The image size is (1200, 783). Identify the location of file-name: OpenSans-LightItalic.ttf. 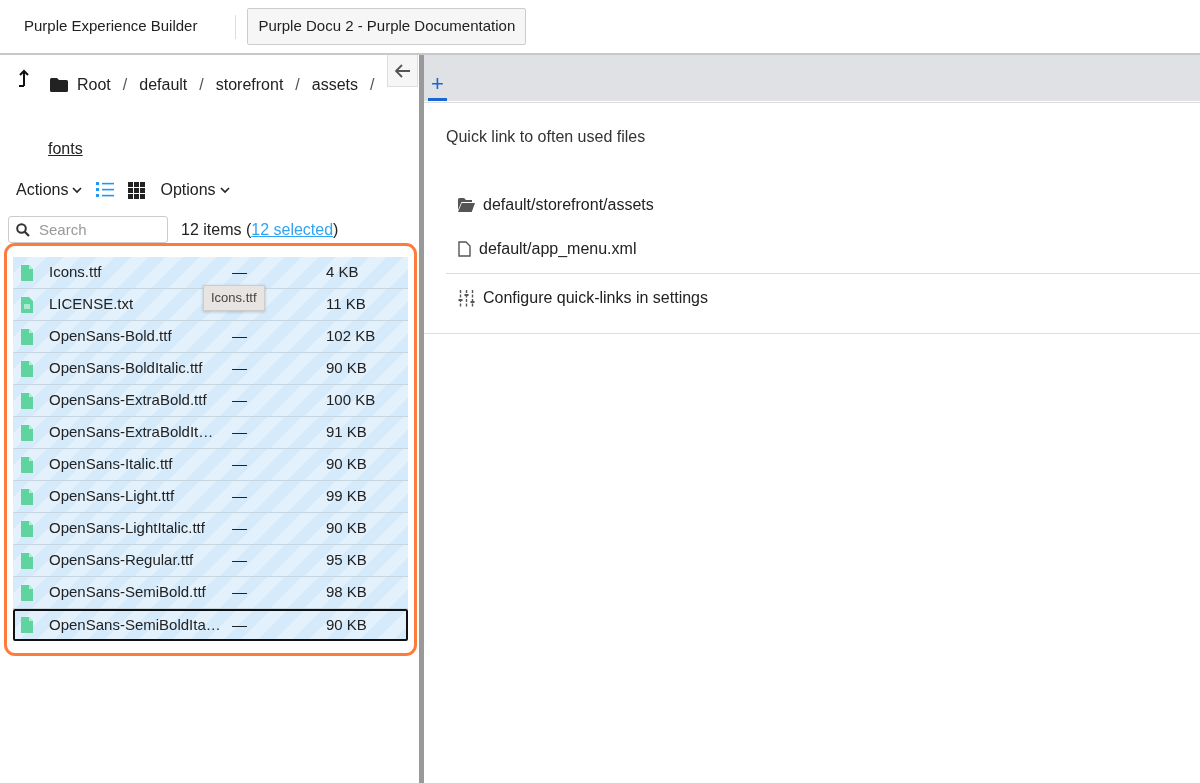
(127, 528).